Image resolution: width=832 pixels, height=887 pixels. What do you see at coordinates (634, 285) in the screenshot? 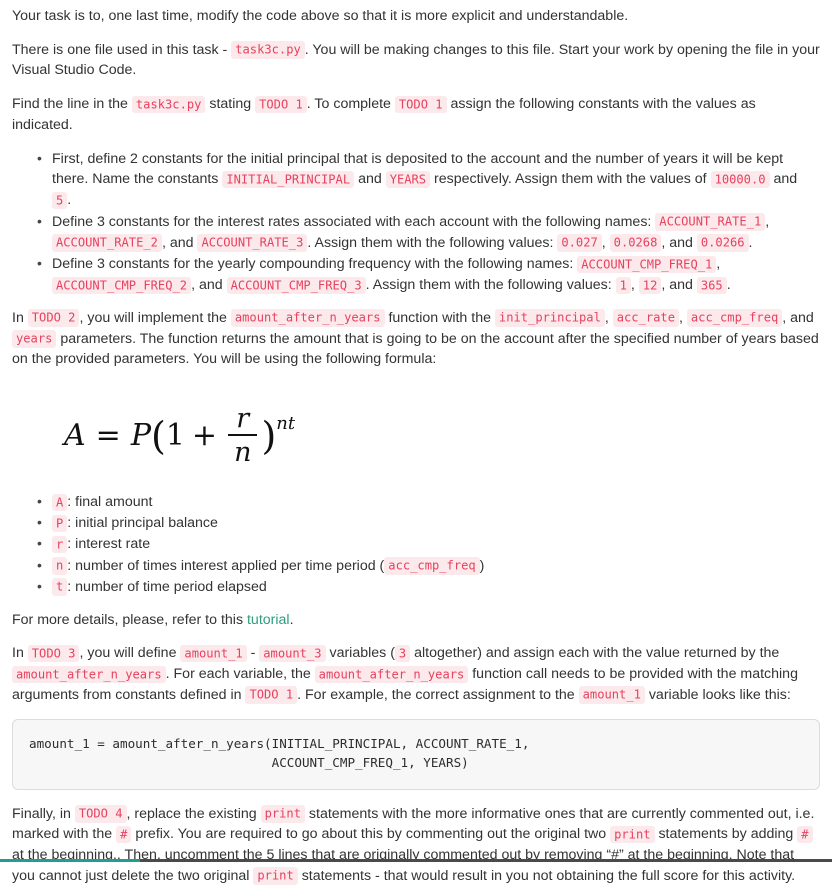
I see `bullet3-text5: ,` at bounding box center [634, 285].